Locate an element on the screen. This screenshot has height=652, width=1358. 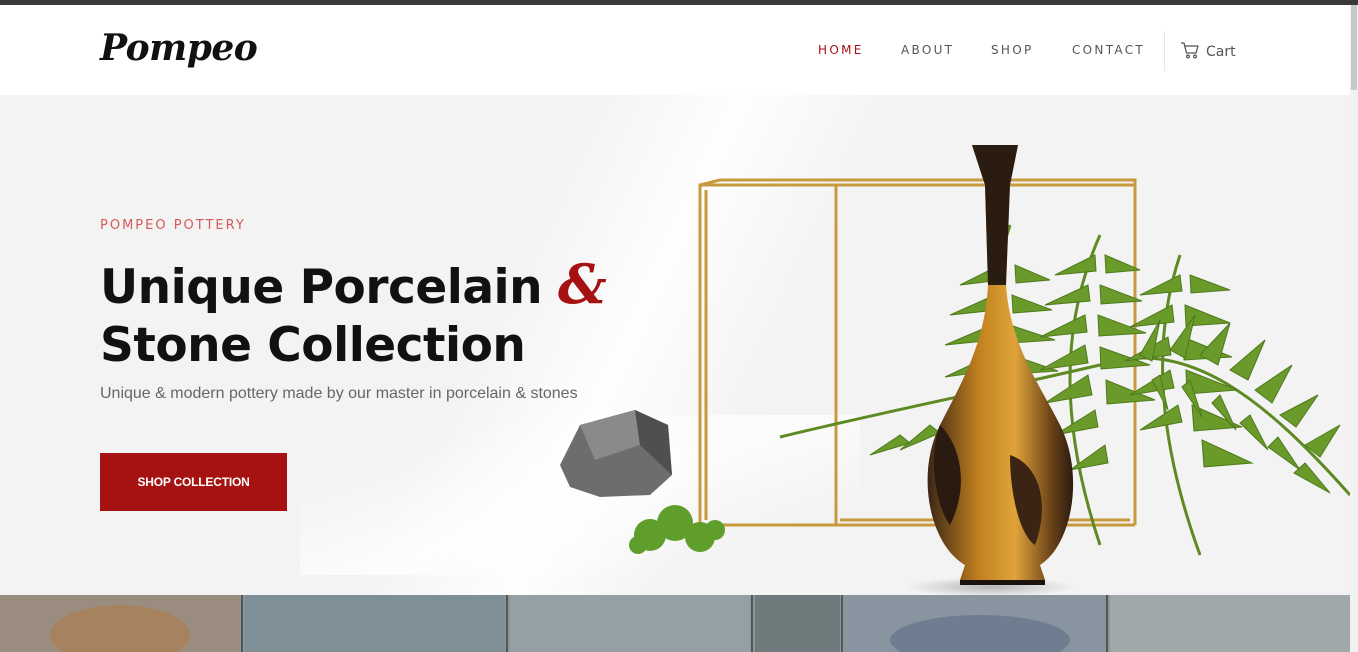
hero-headline: Unique Porcelain & Stone Collection is located at coordinates (353, 313).